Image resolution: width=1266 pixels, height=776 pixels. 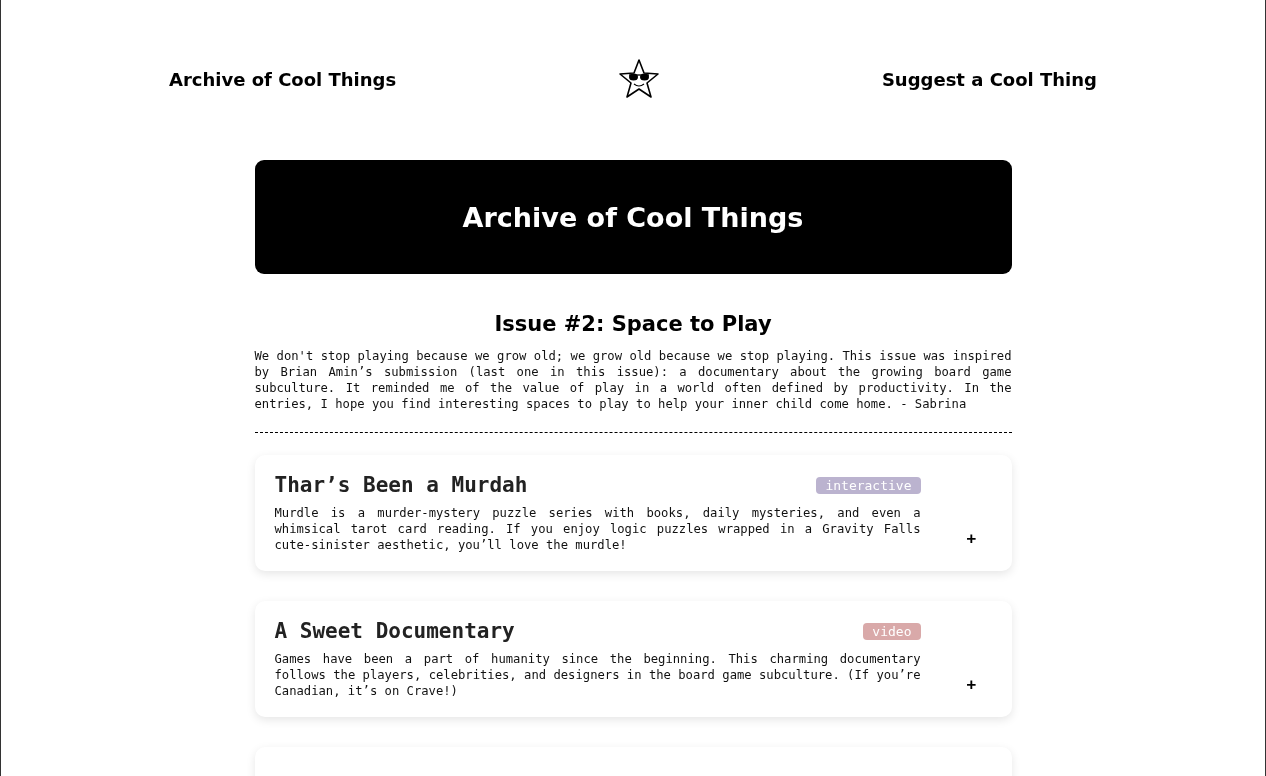 I want to click on banner-title: Archive of Cool Things, so click(x=633, y=217).